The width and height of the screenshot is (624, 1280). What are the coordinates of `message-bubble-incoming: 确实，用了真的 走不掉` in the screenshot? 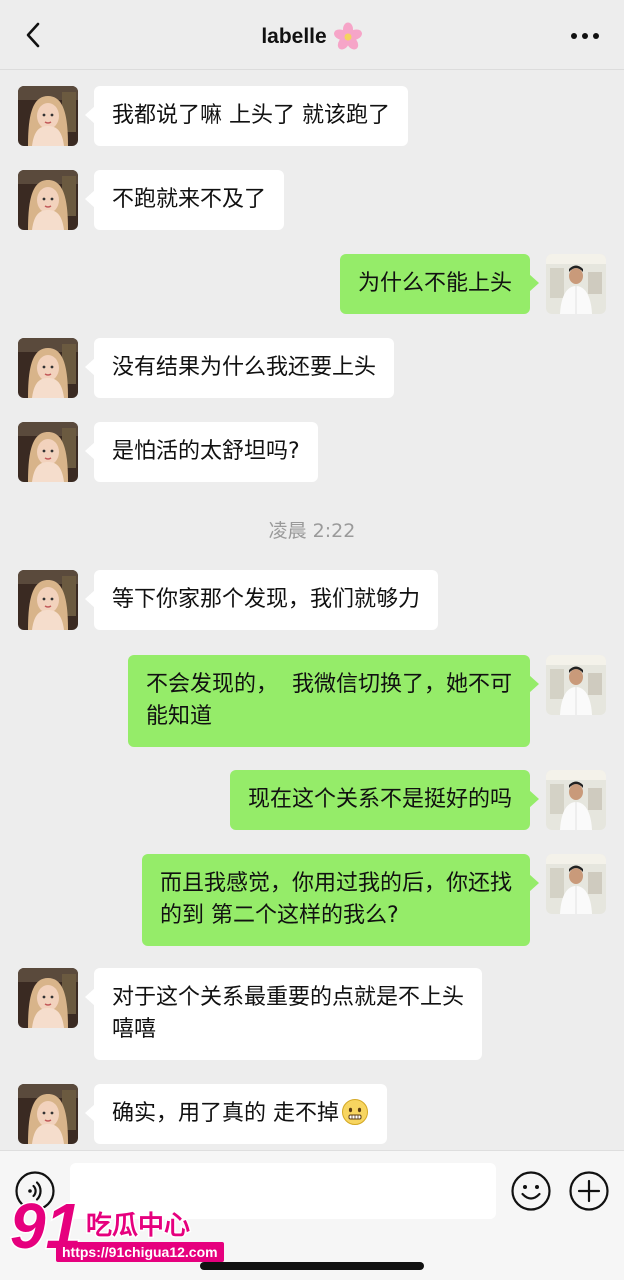 It's located at (236, 1114).